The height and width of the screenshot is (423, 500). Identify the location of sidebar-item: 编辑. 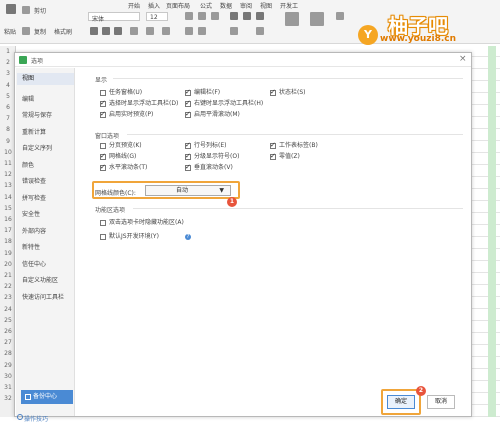
(28, 98).